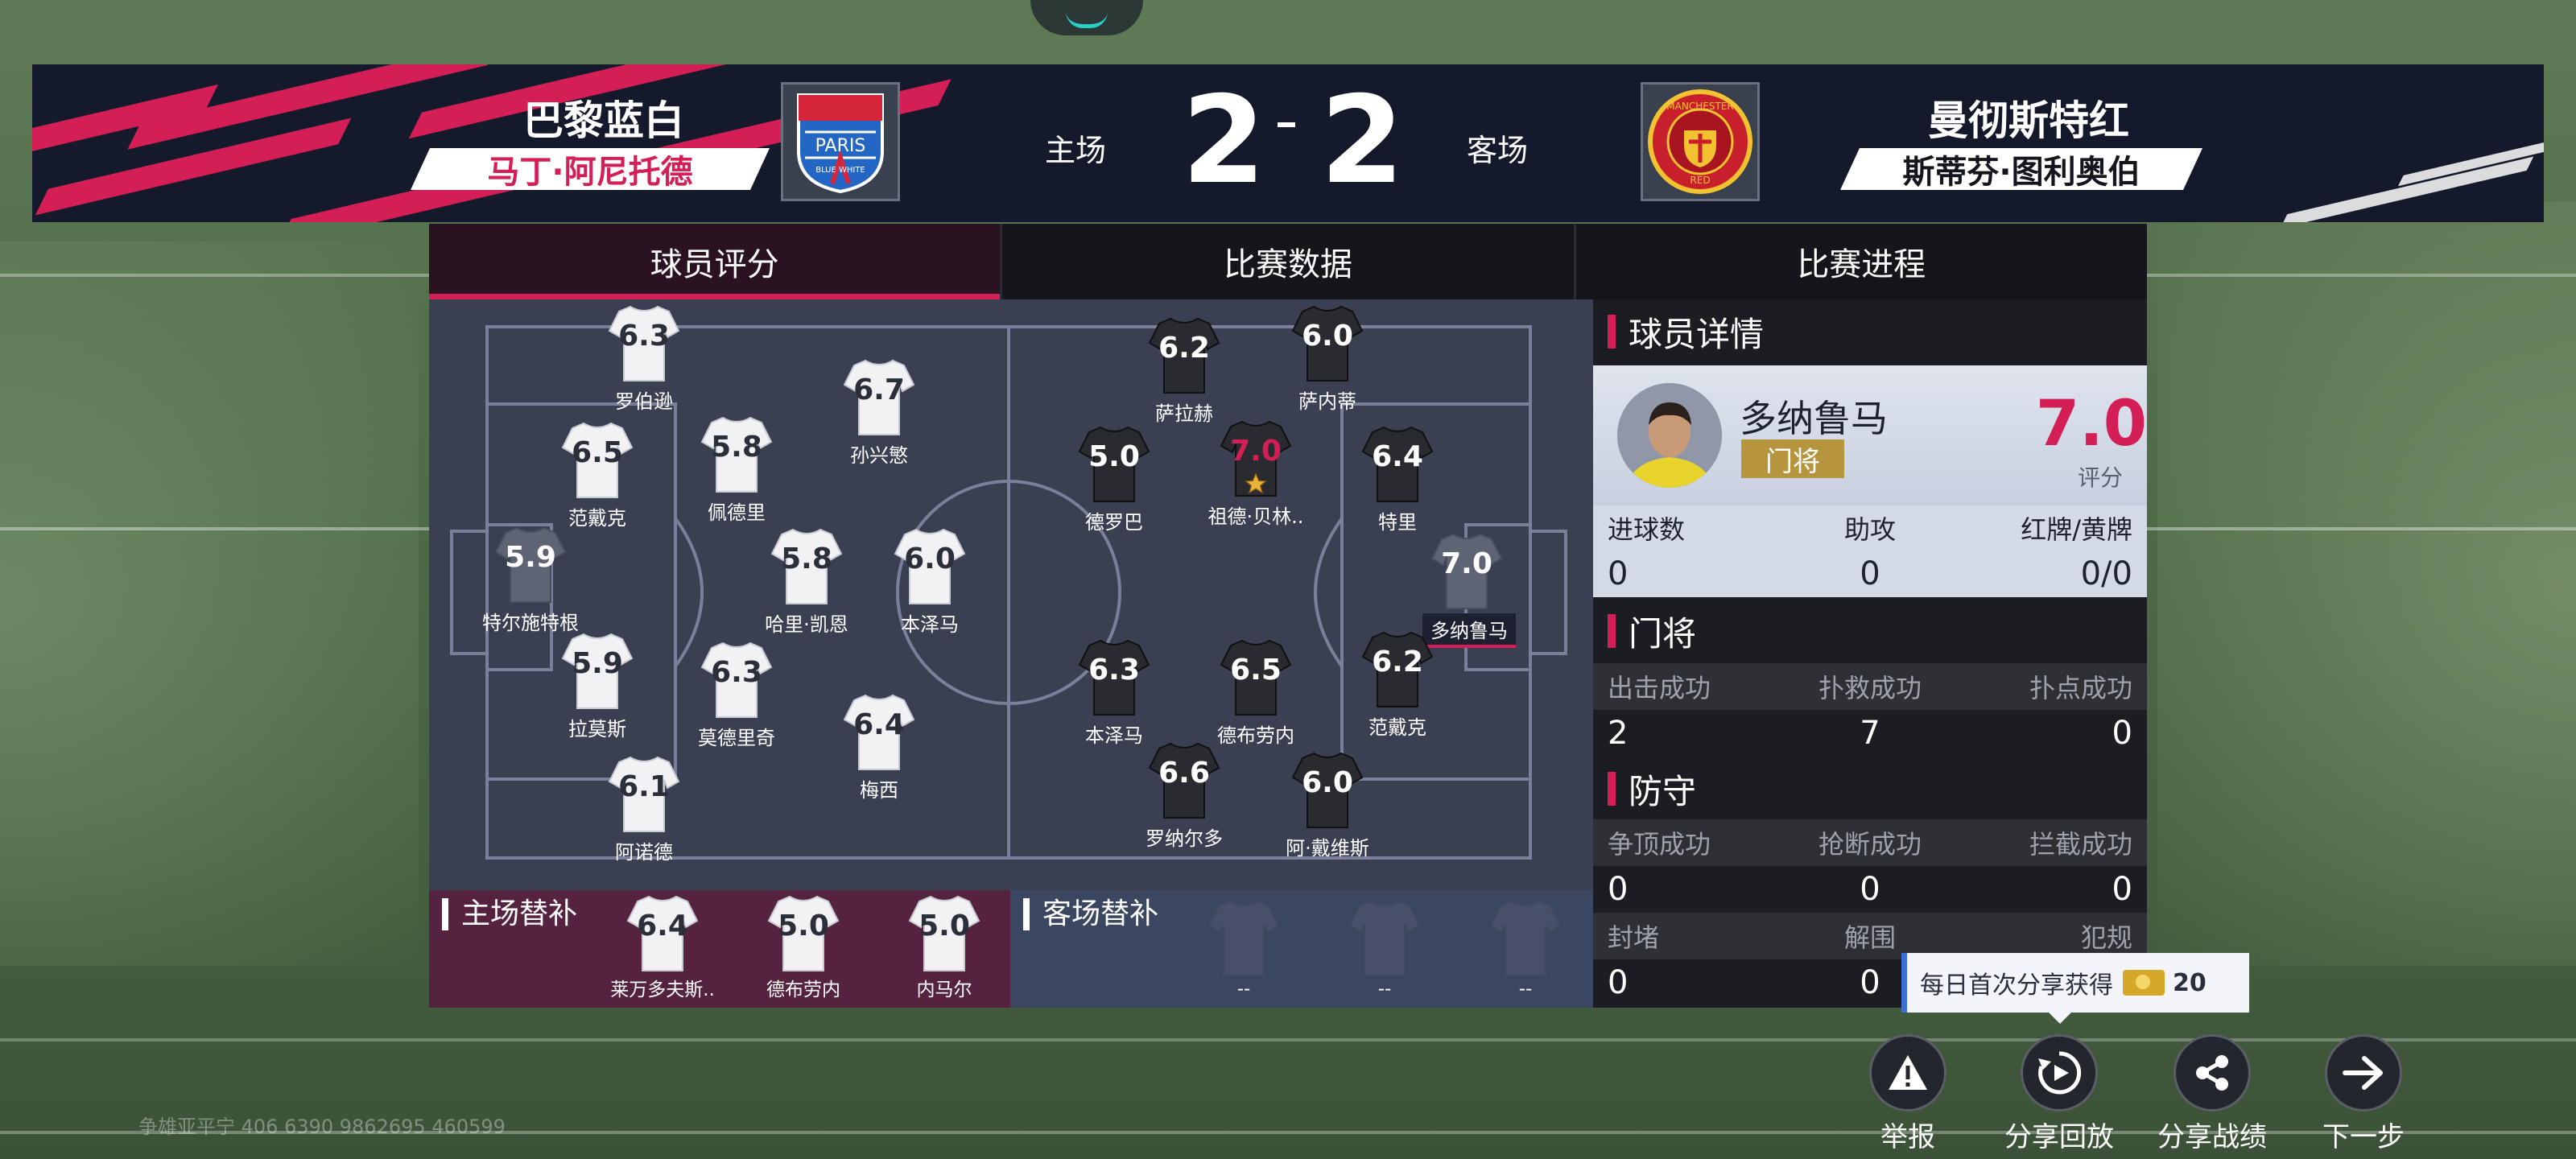 This screenshot has height=1159, width=2576. What do you see at coordinates (806, 566) in the screenshot?
I see `player-jersey: 5.8` at bounding box center [806, 566].